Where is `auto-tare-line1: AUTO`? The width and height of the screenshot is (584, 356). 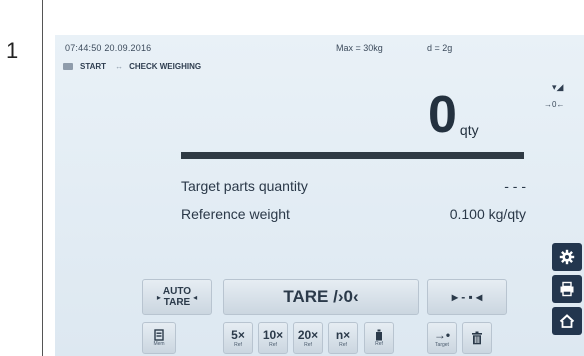 auto-tare-line1: AUTO is located at coordinates (177, 291).